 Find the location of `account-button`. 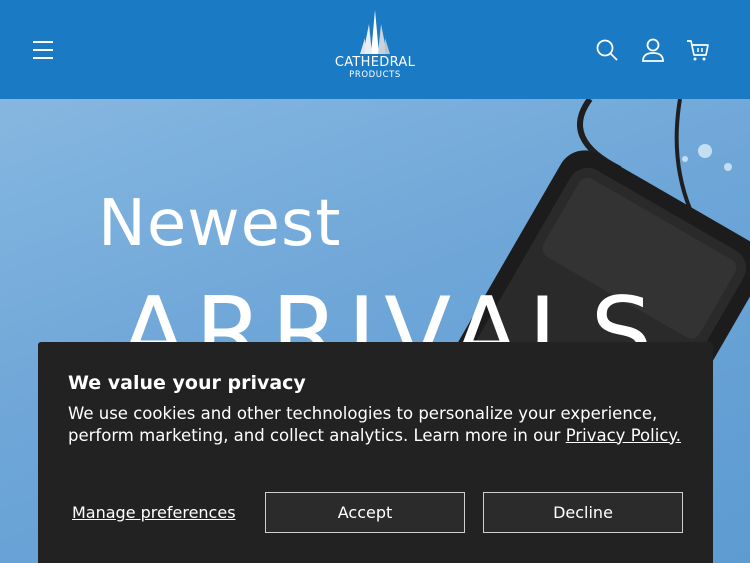

account-button is located at coordinates (653, 50).